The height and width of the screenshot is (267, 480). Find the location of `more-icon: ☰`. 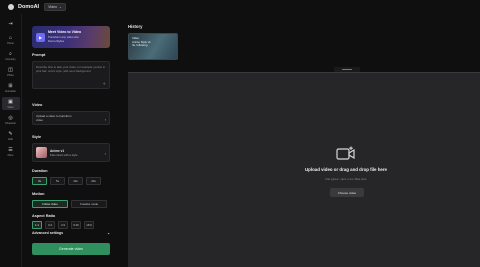

more-icon: ☰ is located at coordinates (10, 149).